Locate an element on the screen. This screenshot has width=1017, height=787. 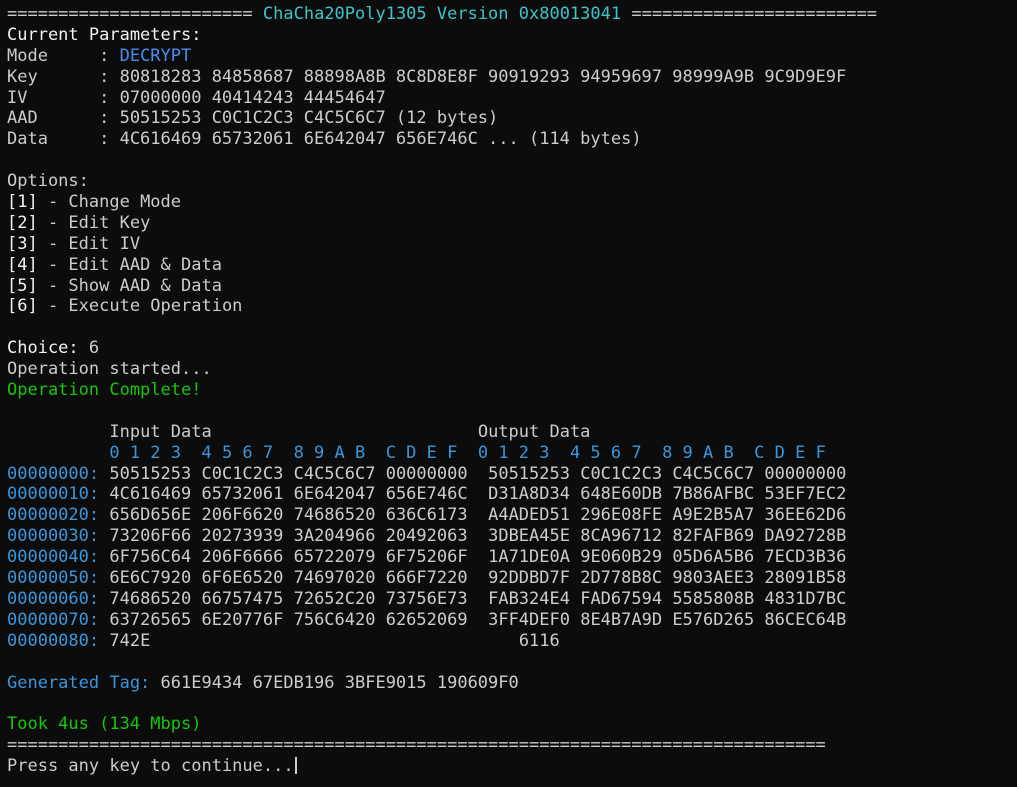
row-offset: 00000010: is located at coordinates (53, 494).